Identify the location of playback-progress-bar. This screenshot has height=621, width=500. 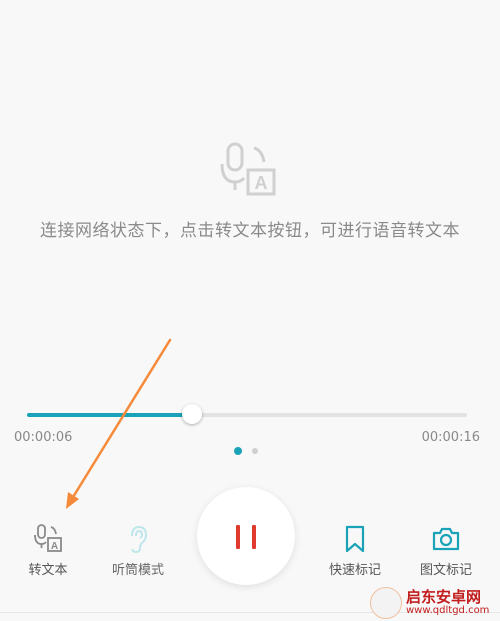
(247, 414).